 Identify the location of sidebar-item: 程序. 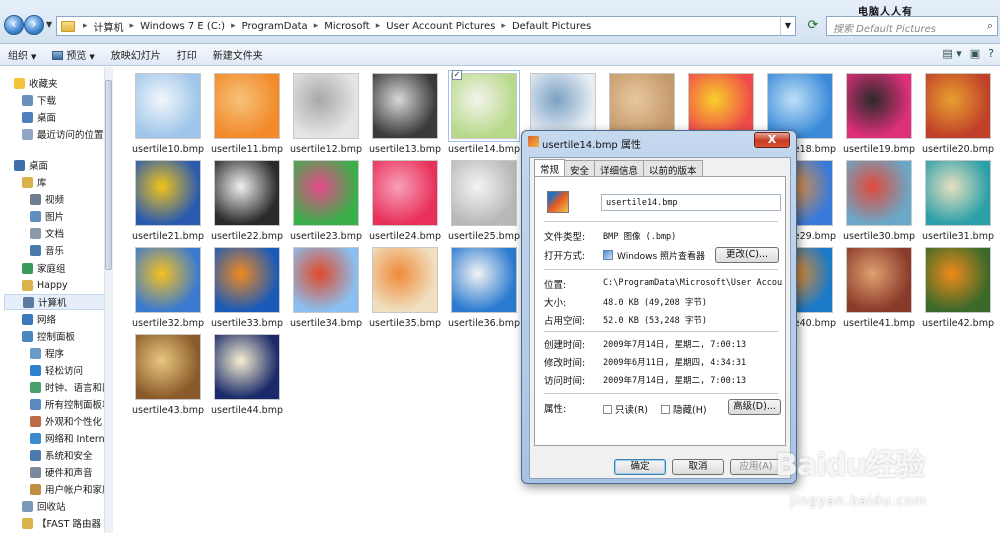
(47, 353).